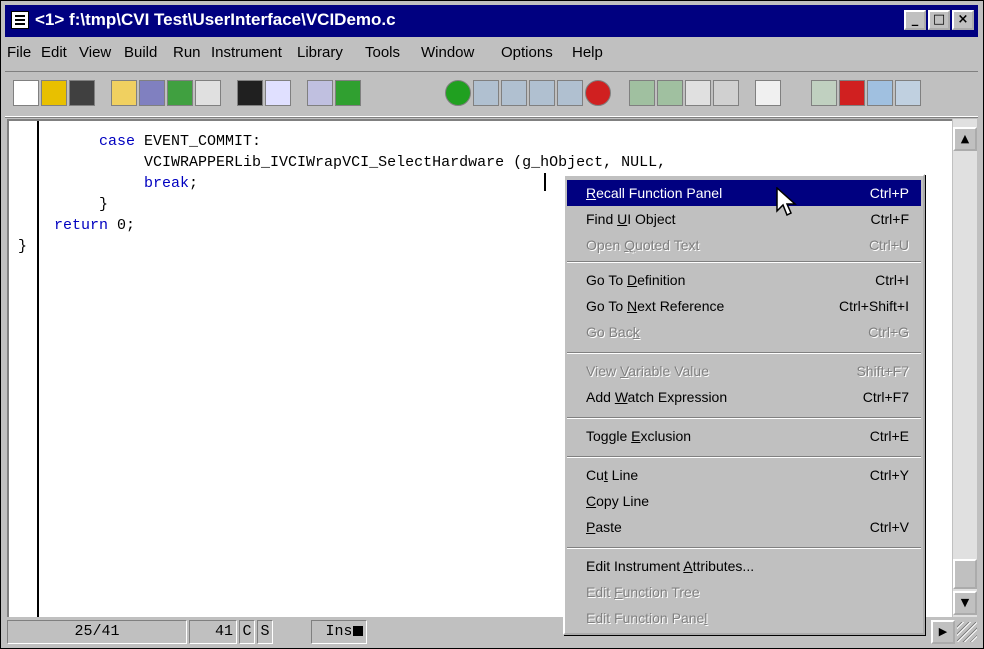 This screenshot has height=649, width=984. I want to click on menu-item-label: Edit Function Panel, so click(647, 618).